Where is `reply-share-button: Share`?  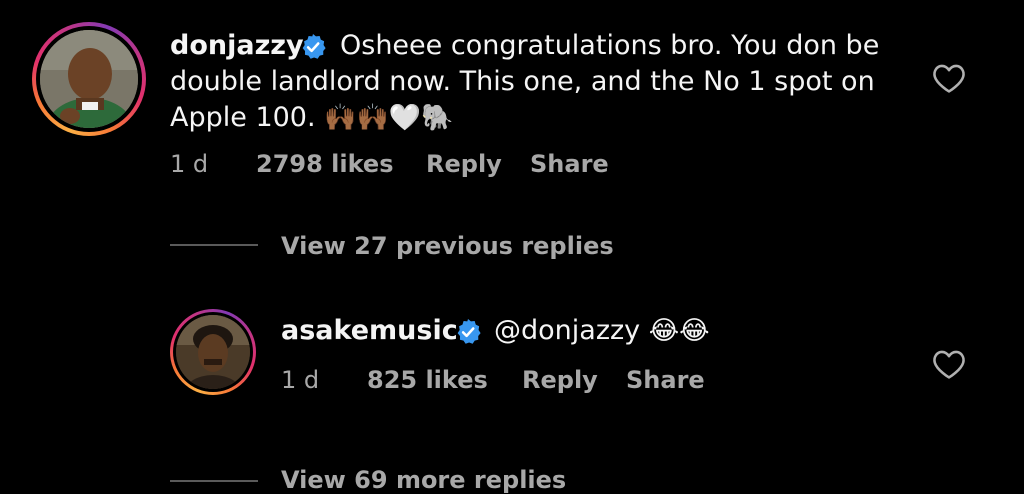
reply-share-button: Share is located at coordinates (665, 380).